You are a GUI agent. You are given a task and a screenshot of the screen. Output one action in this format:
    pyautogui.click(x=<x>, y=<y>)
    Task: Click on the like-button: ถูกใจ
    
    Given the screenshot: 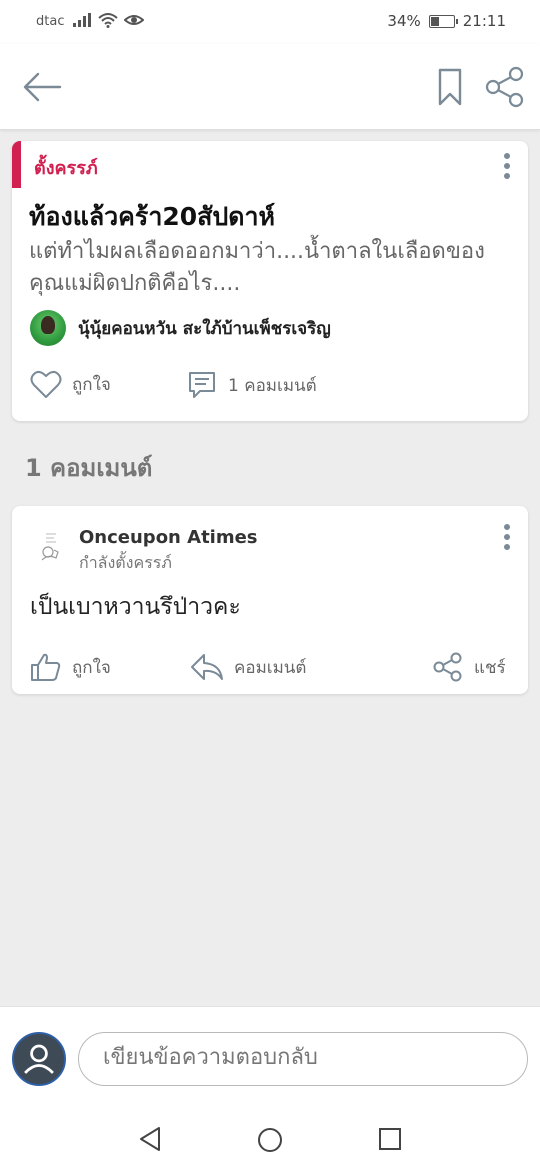 What is the action you would take?
    pyautogui.click(x=70, y=384)
    